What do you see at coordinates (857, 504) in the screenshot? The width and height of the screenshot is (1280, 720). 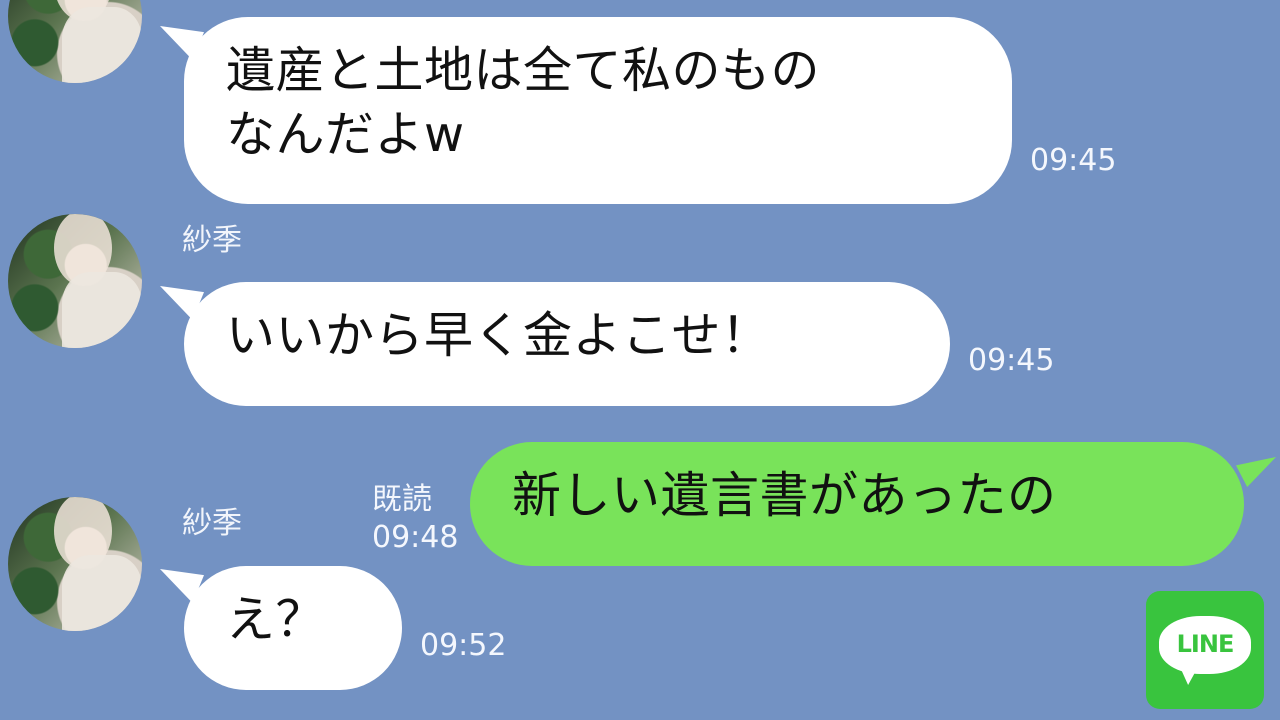 I see `message-bubble-outgoing: 新しい遺言書があったの` at bounding box center [857, 504].